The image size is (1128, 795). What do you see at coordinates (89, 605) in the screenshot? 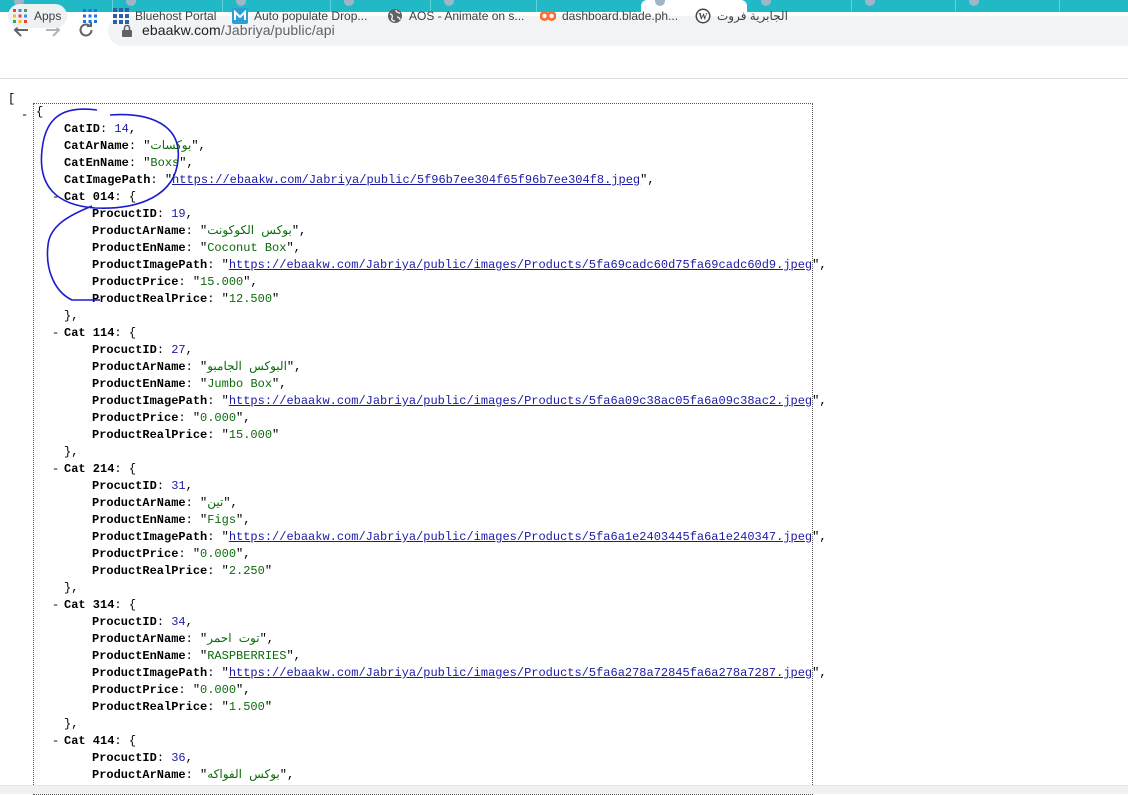
I see `json-key: Cat 314` at bounding box center [89, 605].